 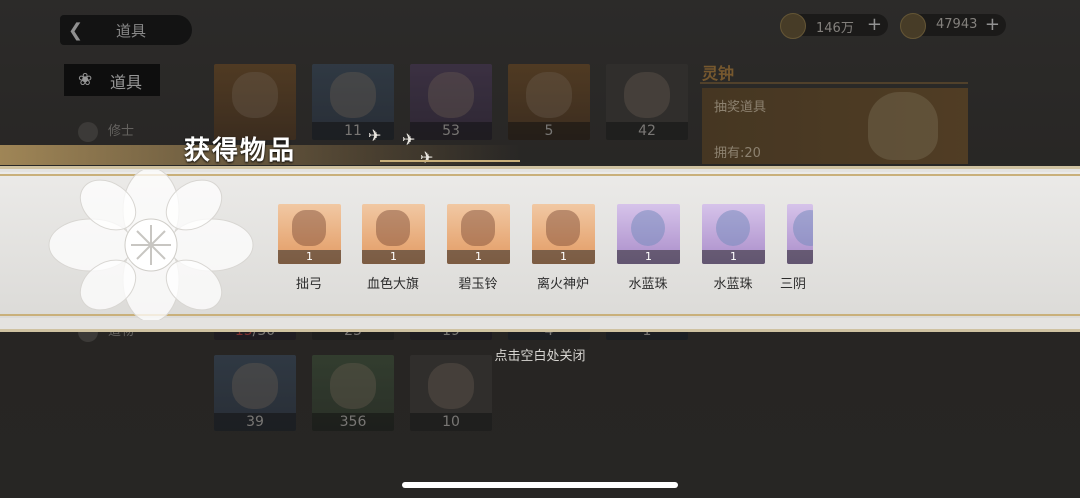 I want to click on reward-item-banner: 1, so click(x=393, y=234).